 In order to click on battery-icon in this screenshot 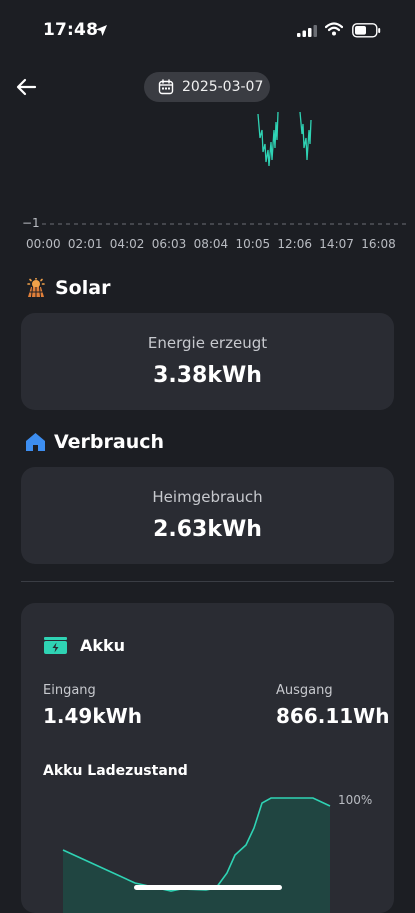, I will do `click(366, 30)`.